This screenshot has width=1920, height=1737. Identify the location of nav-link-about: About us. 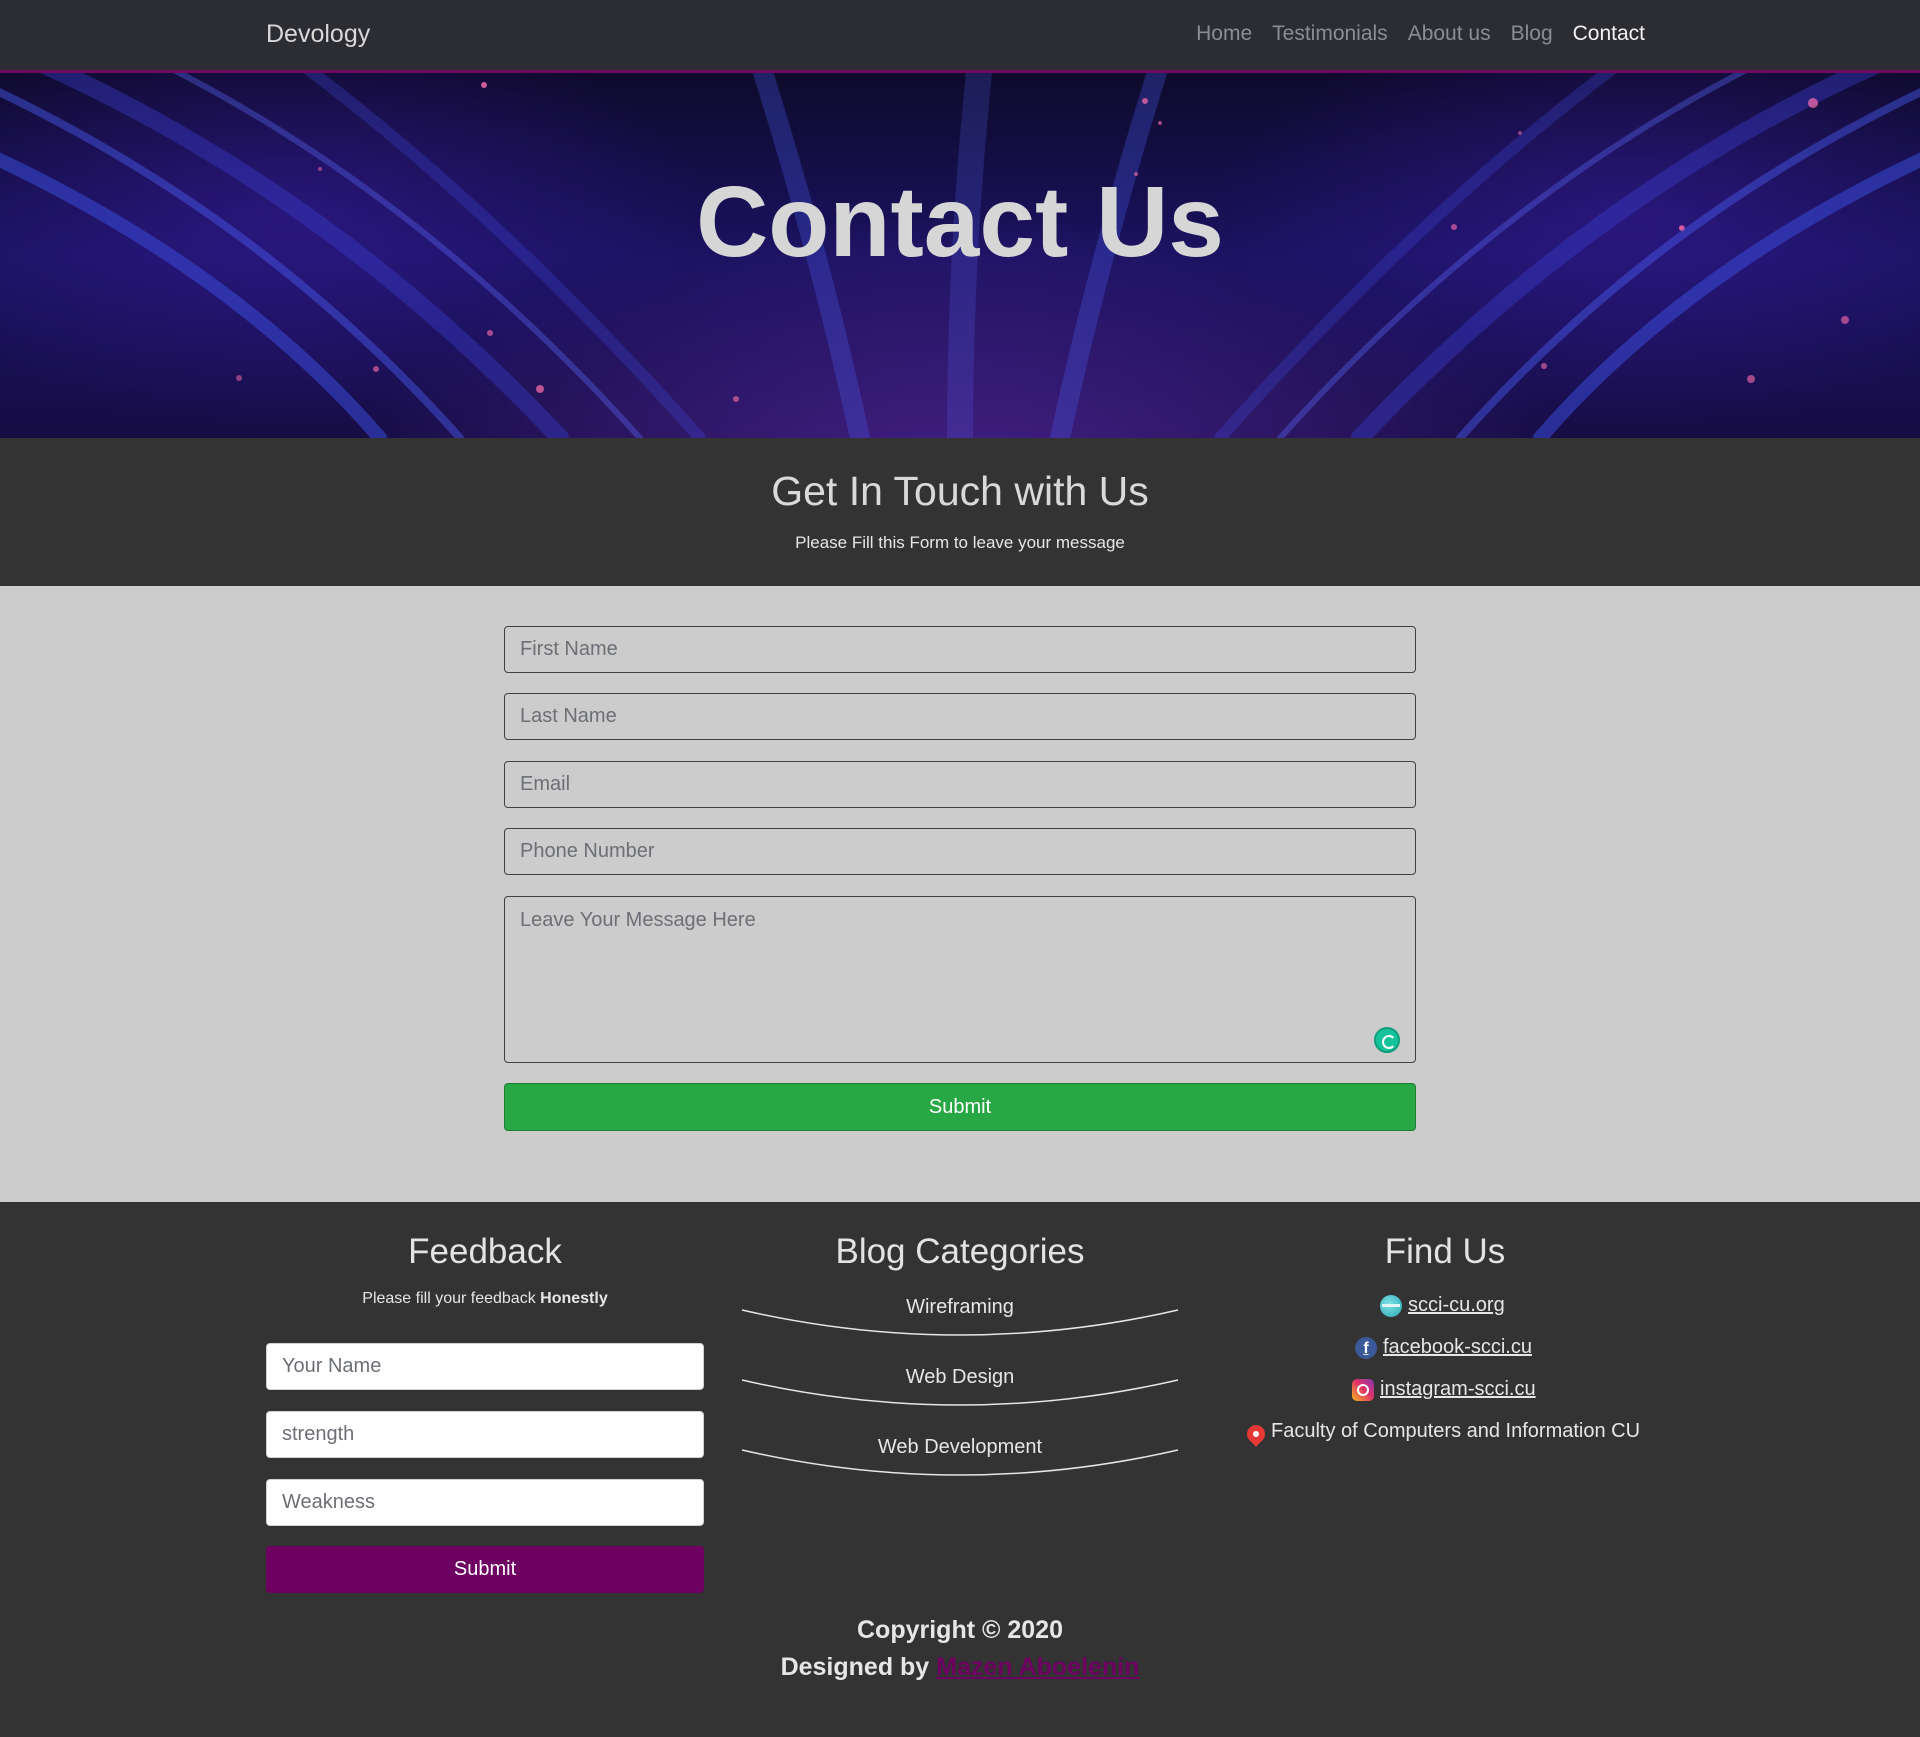
(1449, 34).